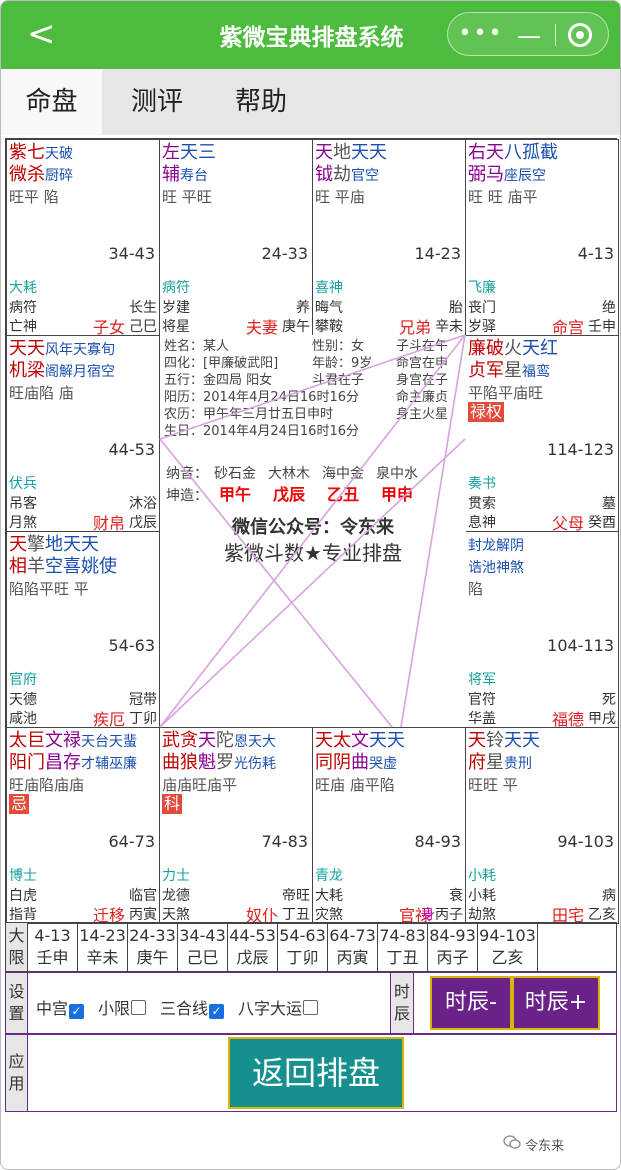 The width and height of the screenshot is (621, 1170). I want to click on palace-cell: 封龙解阴 诰池神煞 陷 104-113 将军 官符死华盖 福德 甲戌, so click(542, 629).